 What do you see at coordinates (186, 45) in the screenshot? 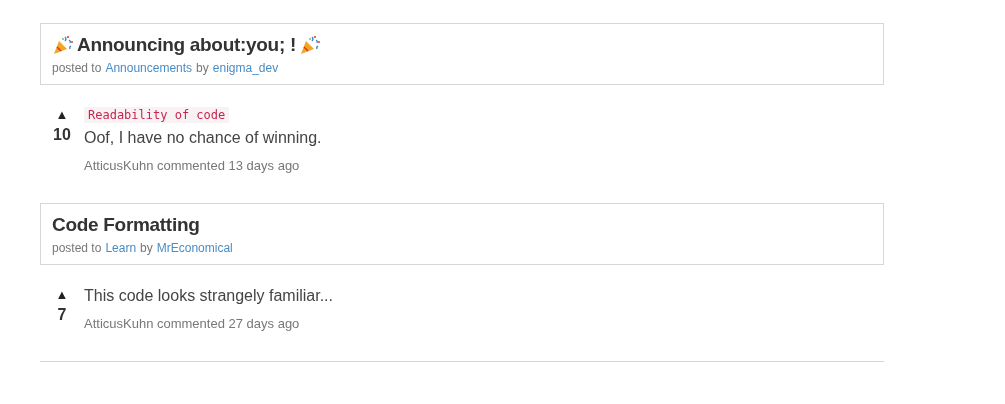
I see `post-title: Announcing about:you; !` at bounding box center [186, 45].